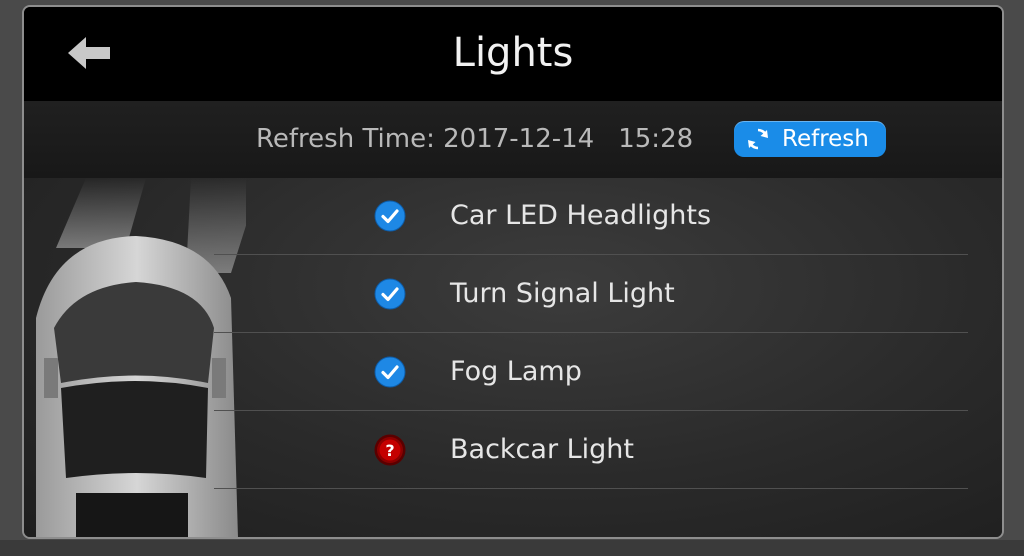  I want to click on refresh-bar: Refresh Time: 2017-12-14 15:28 Refresh, so click(513, 139).